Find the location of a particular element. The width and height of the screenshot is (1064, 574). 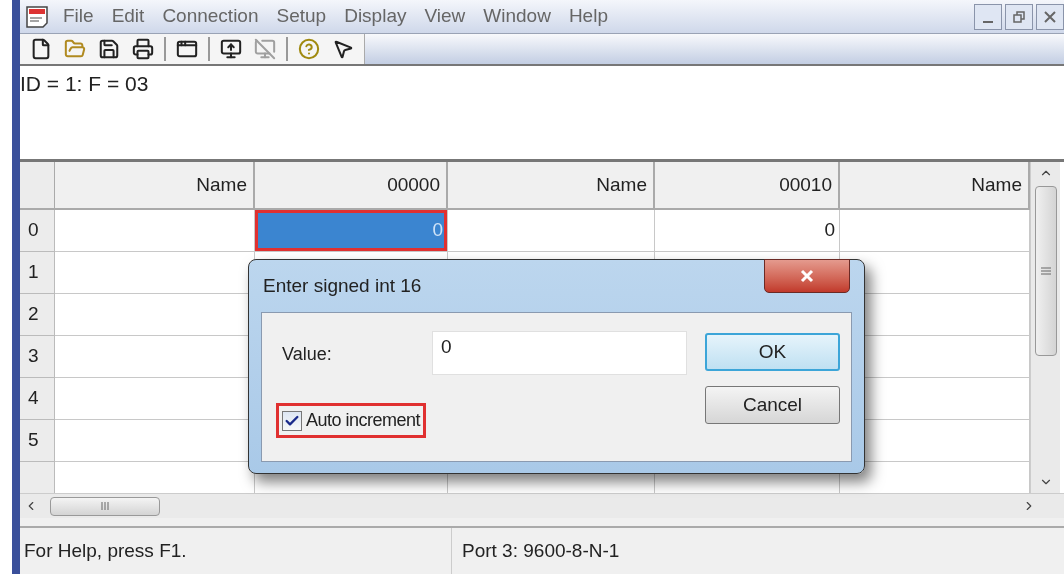

vertical-scrollbar is located at coordinates (1045, 327).